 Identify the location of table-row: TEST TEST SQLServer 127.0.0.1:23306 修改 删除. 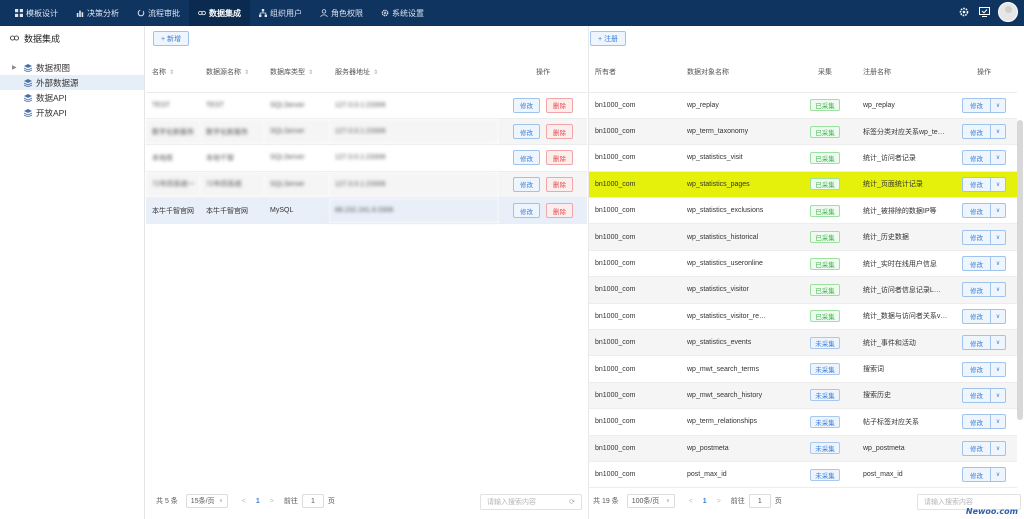
(366, 105).